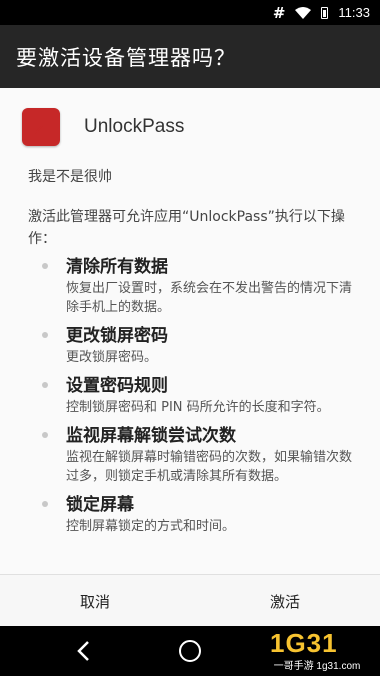 Image resolution: width=380 pixels, height=676 pixels. Describe the element at coordinates (117, 267) in the screenshot. I see `policy-title: 清除所有数据` at that location.